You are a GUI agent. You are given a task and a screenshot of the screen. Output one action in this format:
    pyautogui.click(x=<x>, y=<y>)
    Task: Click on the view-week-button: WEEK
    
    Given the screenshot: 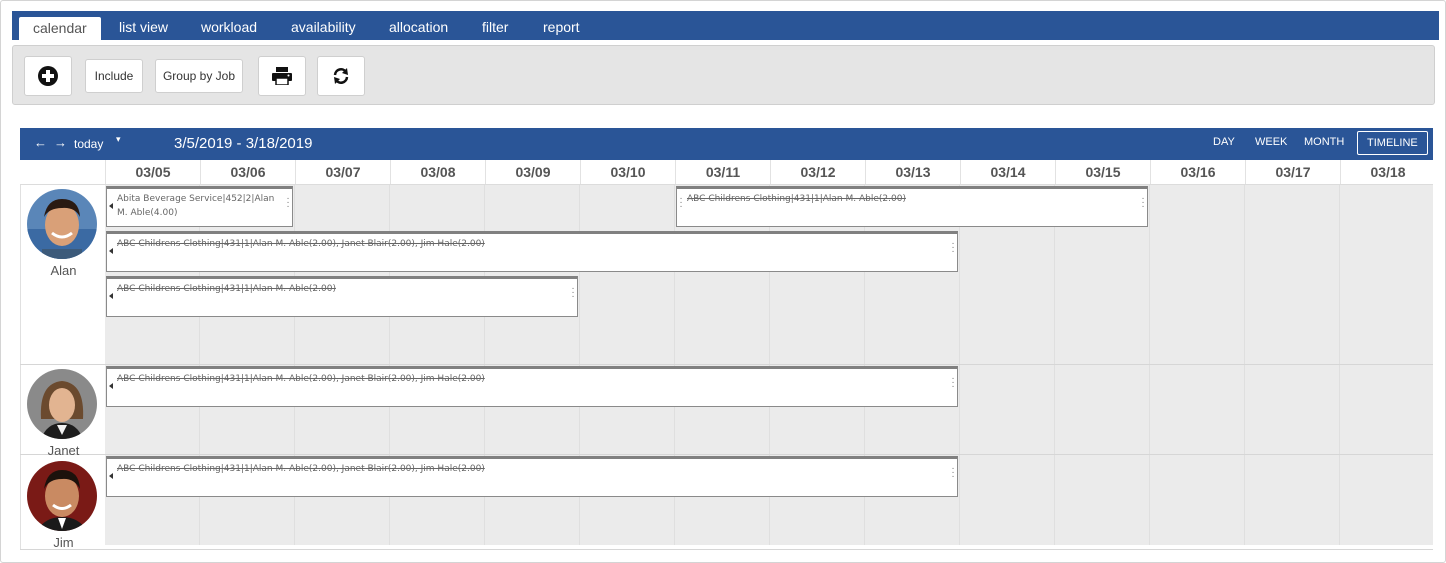 What is the action you would take?
    pyautogui.click(x=1271, y=142)
    